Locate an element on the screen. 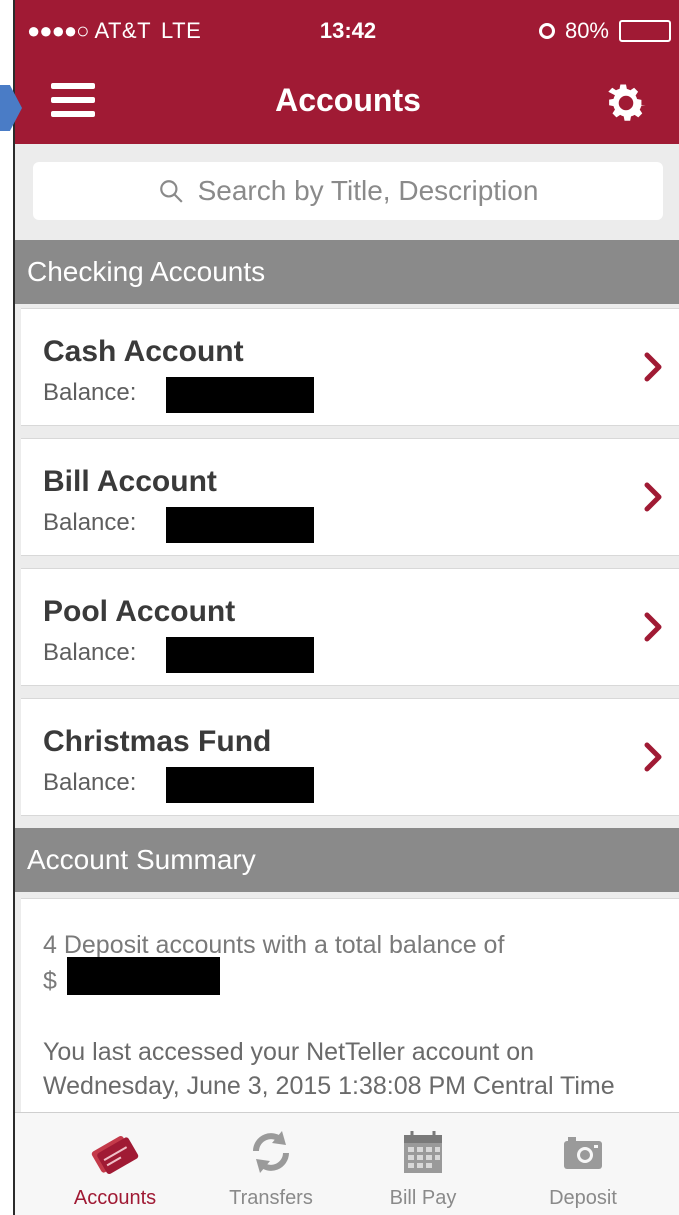  gear-icon is located at coordinates (626, 103).